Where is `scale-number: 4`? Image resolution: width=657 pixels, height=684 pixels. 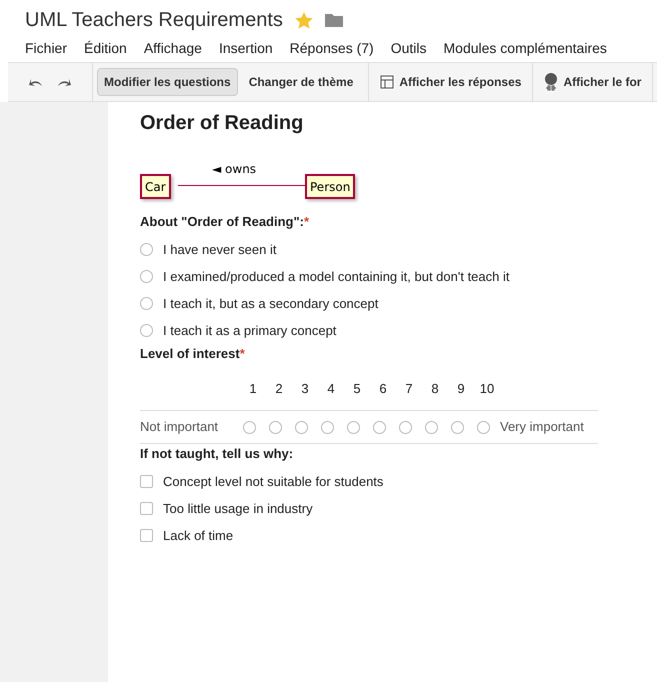
scale-number: 4 is located at coordinates (331, 389).